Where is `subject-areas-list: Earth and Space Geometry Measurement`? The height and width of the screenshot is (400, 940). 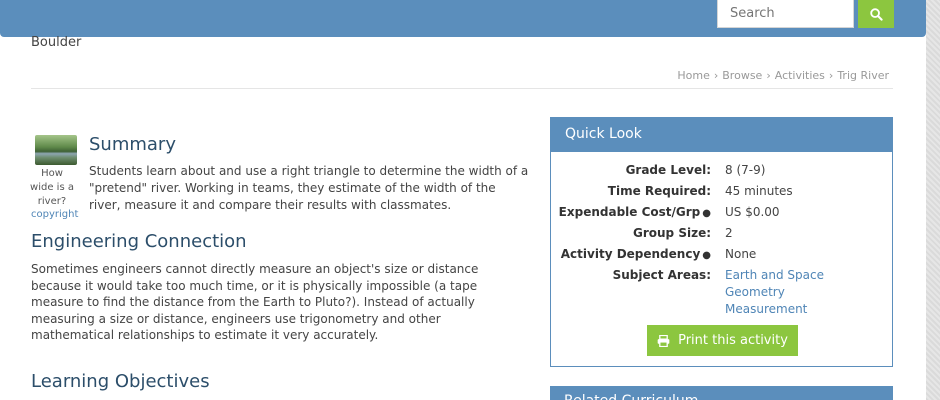
subject-areas-list: Earth and Space Geometry Measurement is located at coordinates (774, 292).